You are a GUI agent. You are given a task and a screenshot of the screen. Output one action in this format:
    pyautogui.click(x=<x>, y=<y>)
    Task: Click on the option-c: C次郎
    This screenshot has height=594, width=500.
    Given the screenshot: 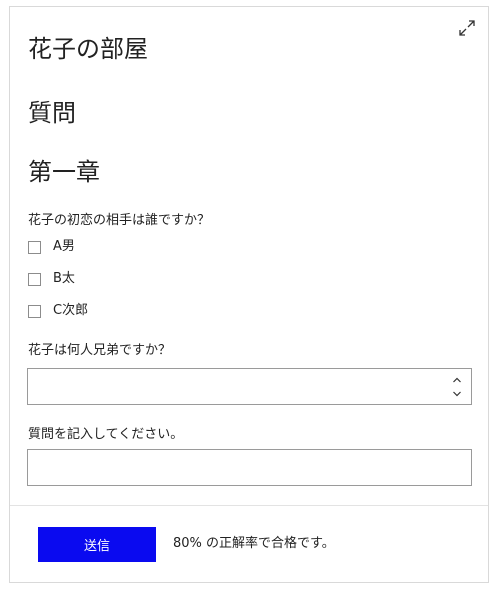 What is the action you would take?
    pyautogui.click(x=58, y=311)
    